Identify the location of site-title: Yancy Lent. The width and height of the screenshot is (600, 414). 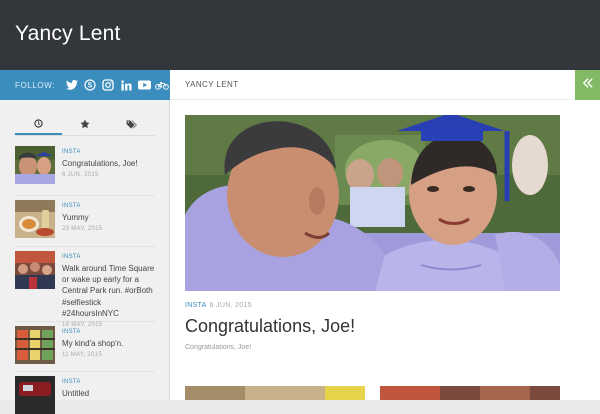
(68, 34).